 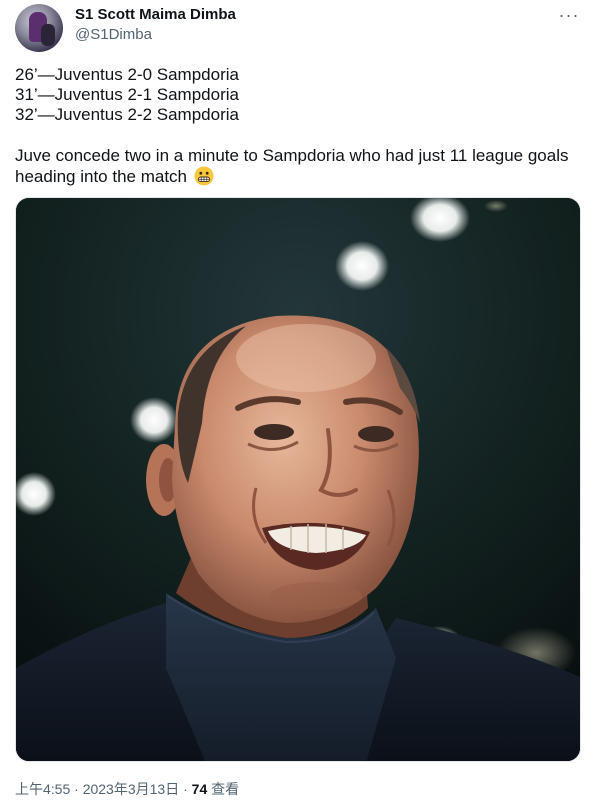 What do you see at coordinates (131, 789) in the screenshot?
I see `tweet-date: 2023年3月13日` at bounding box center [131, 789].